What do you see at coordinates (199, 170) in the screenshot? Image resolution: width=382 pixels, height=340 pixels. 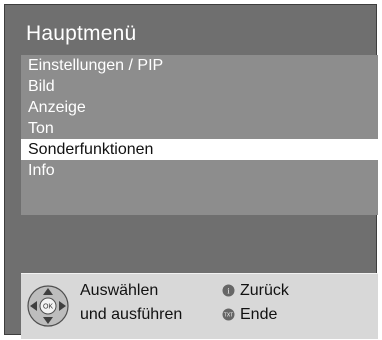 I see `menu-item-info: Info` at bounding box center [199, 170].